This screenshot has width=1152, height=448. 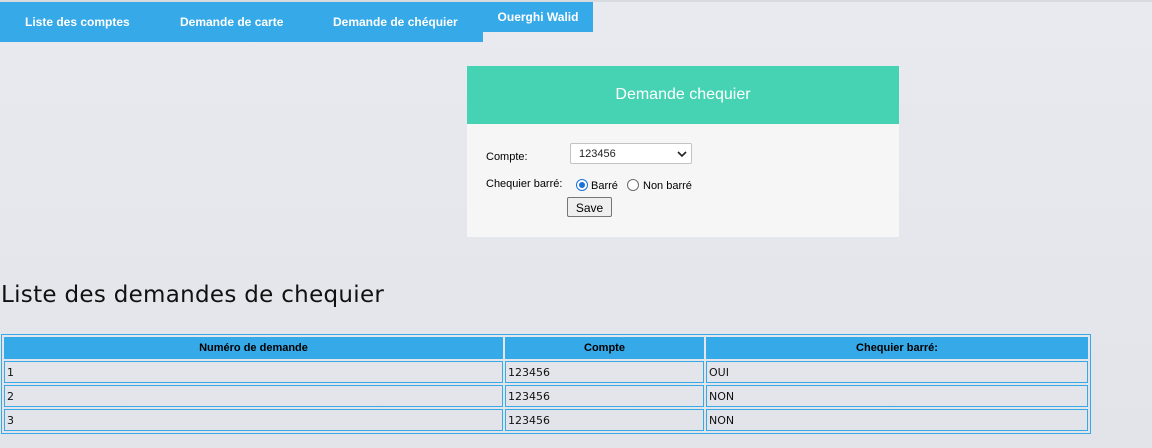 I want to click on compte-select-value: 123456, so click(x=597, y=154).